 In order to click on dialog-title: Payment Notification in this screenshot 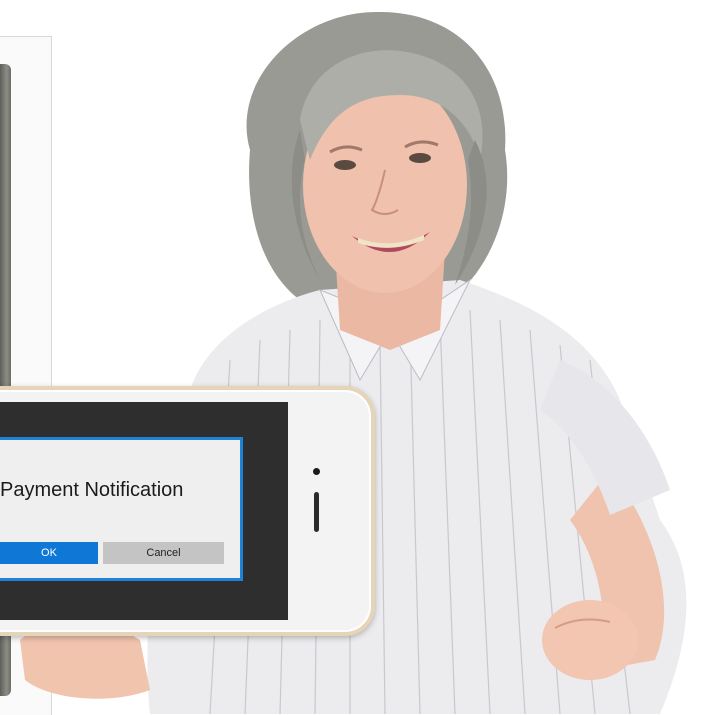, I will do `click(92, 490)`.